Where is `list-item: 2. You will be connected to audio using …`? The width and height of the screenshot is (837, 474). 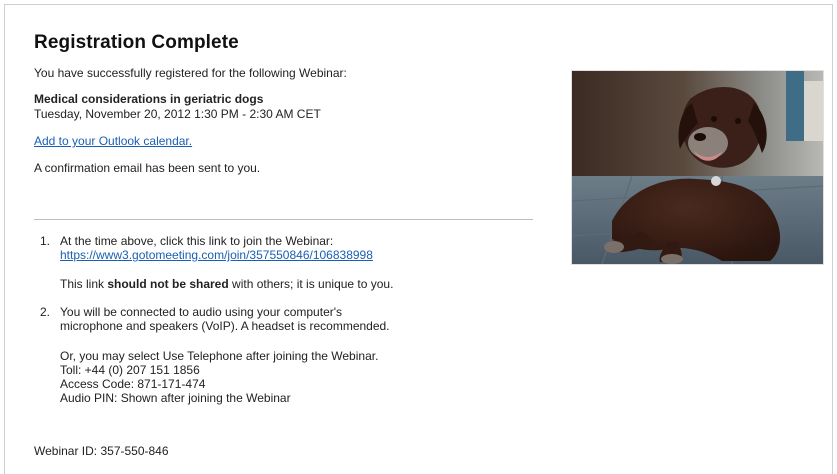
list-item: 2. You will be connected to audio using … is located at coordinates (294, 355).